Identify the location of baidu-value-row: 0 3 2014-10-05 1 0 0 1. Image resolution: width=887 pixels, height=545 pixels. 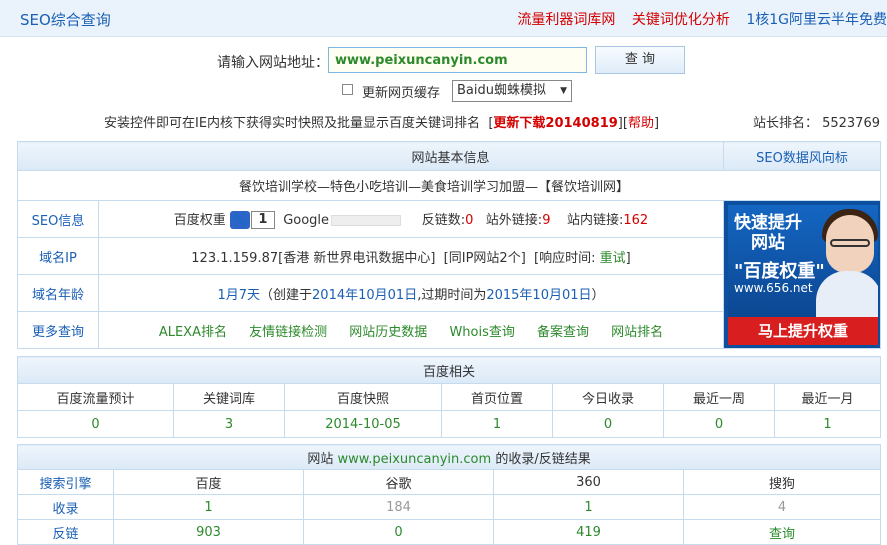
(449, 424).